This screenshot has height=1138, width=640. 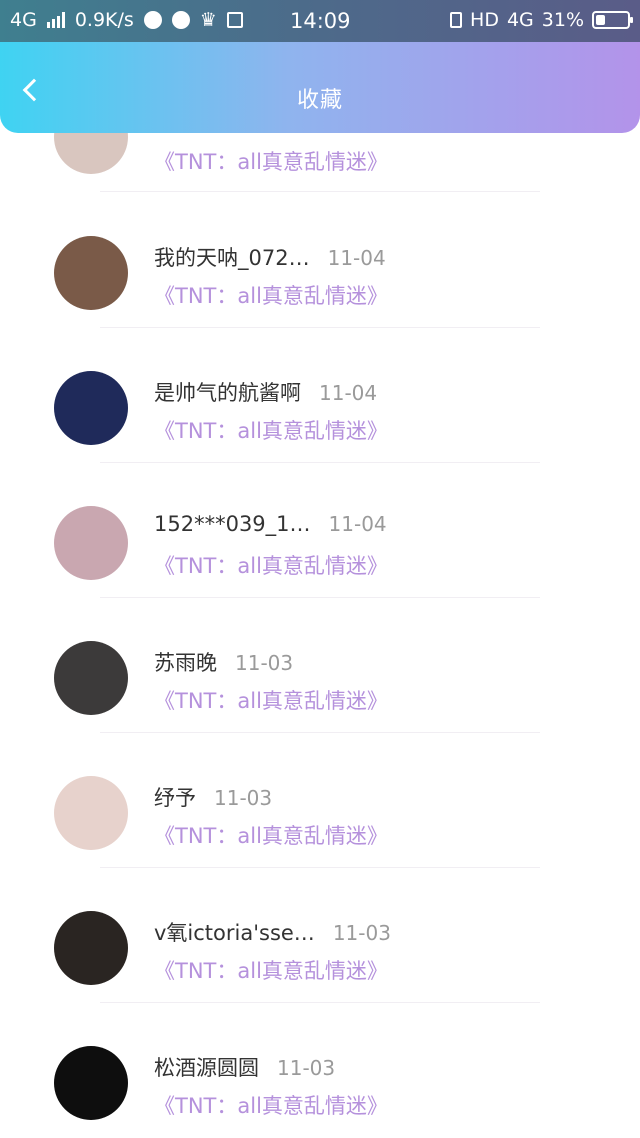 What do you see at coordinates (234, 20) in the screenshot?
I see `app-icon` at bounding box center [234, 20].